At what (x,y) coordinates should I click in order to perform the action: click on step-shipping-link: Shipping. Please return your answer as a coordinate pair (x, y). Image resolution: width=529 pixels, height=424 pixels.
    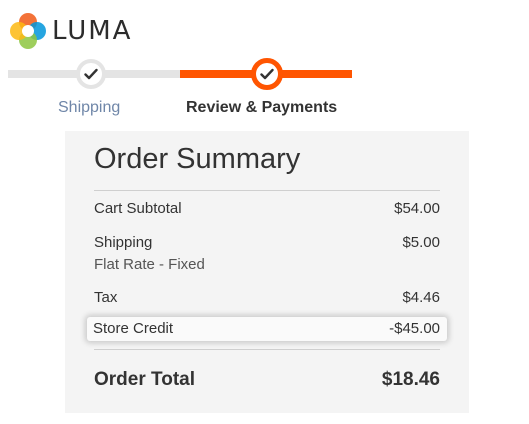
    Looking at the image, I should click on (89, 108).